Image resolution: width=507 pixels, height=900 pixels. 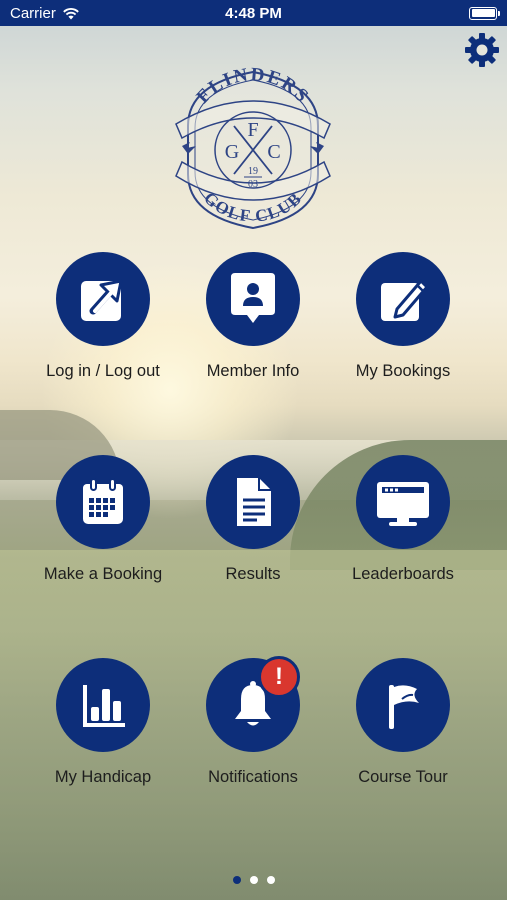 I want to click on page-indicator, so click(x=253, y=880).